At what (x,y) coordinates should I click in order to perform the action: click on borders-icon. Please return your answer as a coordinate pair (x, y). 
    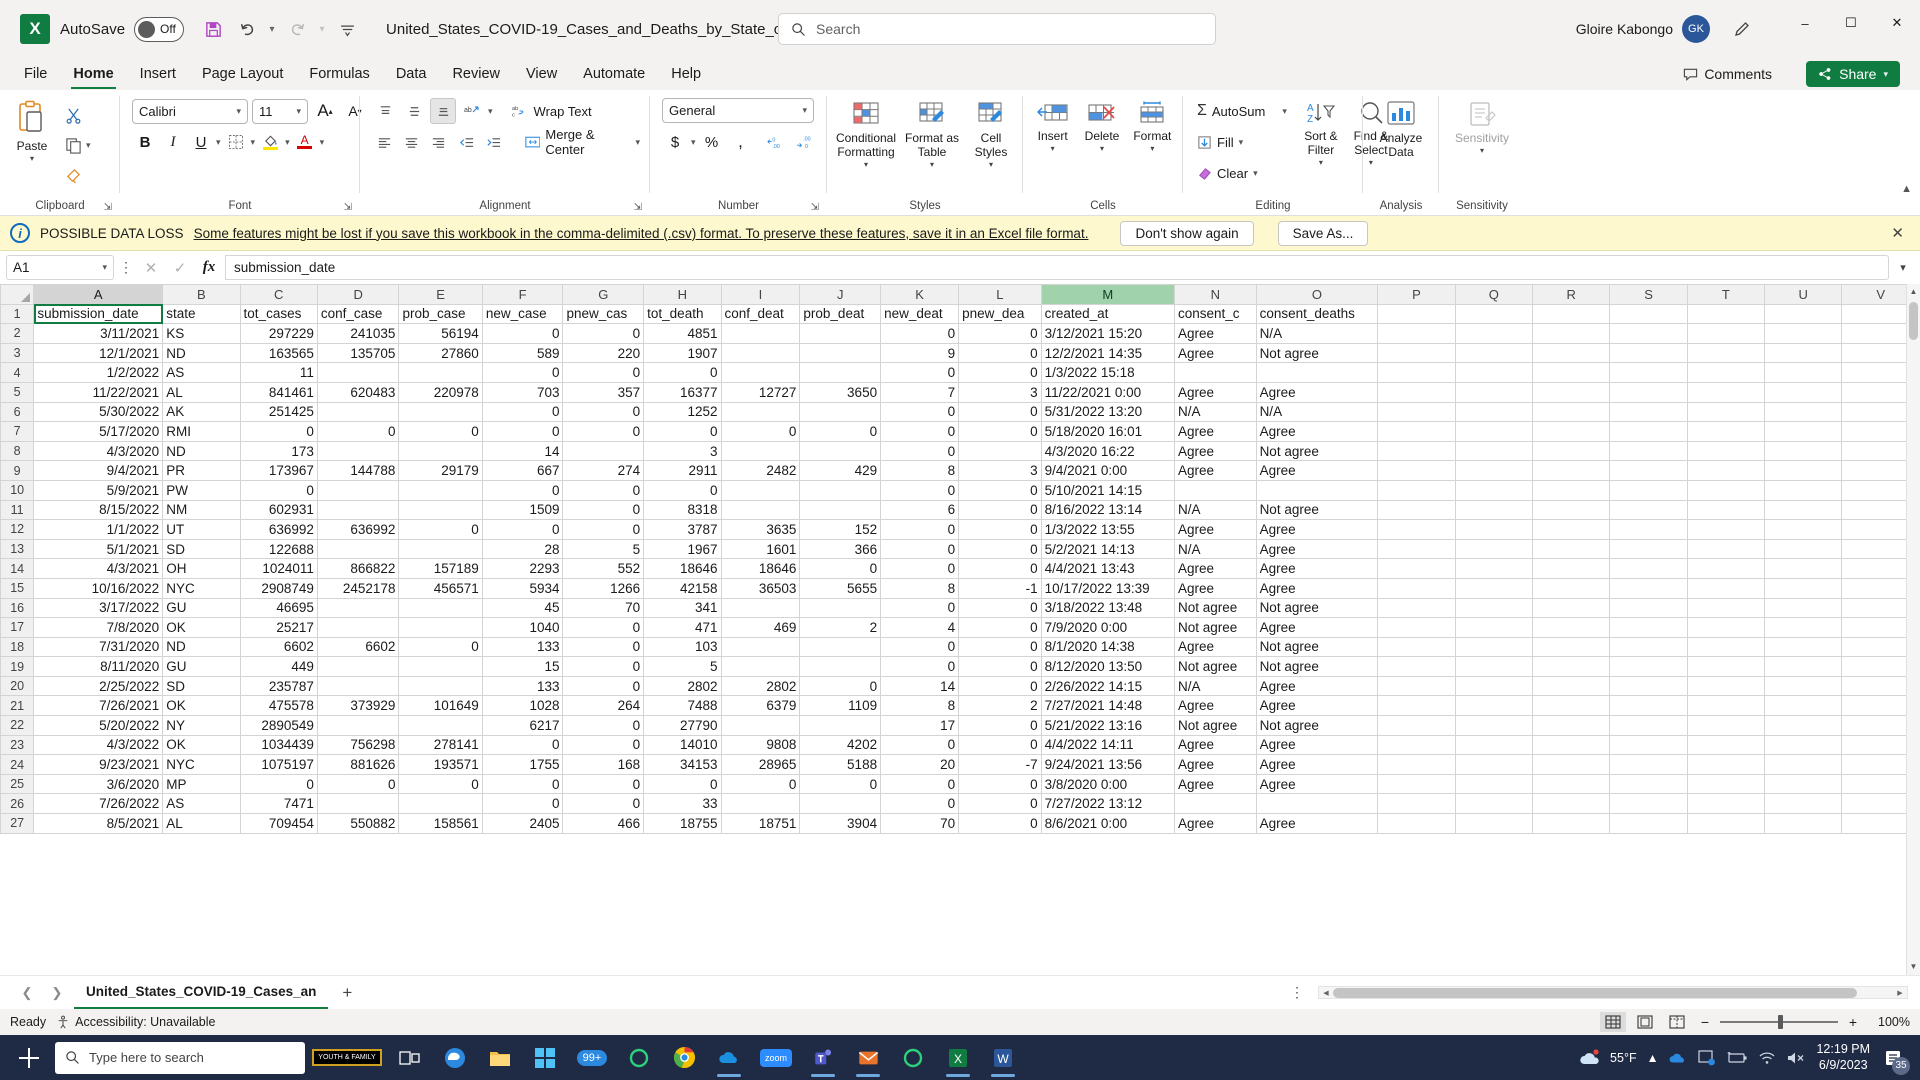
    Looking at the image, I should click on (236, 142).